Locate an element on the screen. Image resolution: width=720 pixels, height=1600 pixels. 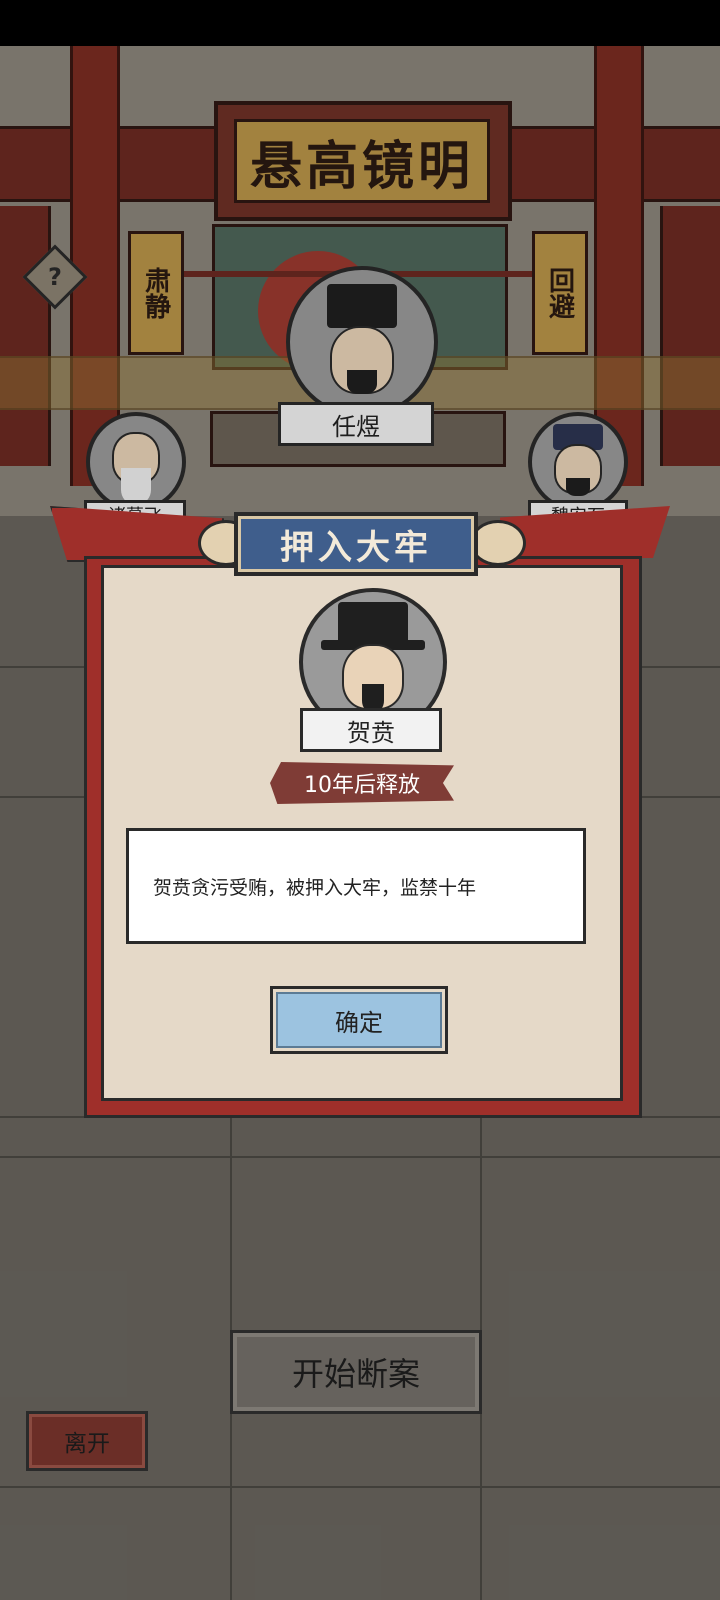
start-case-button: 开始断案 is located at coordinates (356, 1372).